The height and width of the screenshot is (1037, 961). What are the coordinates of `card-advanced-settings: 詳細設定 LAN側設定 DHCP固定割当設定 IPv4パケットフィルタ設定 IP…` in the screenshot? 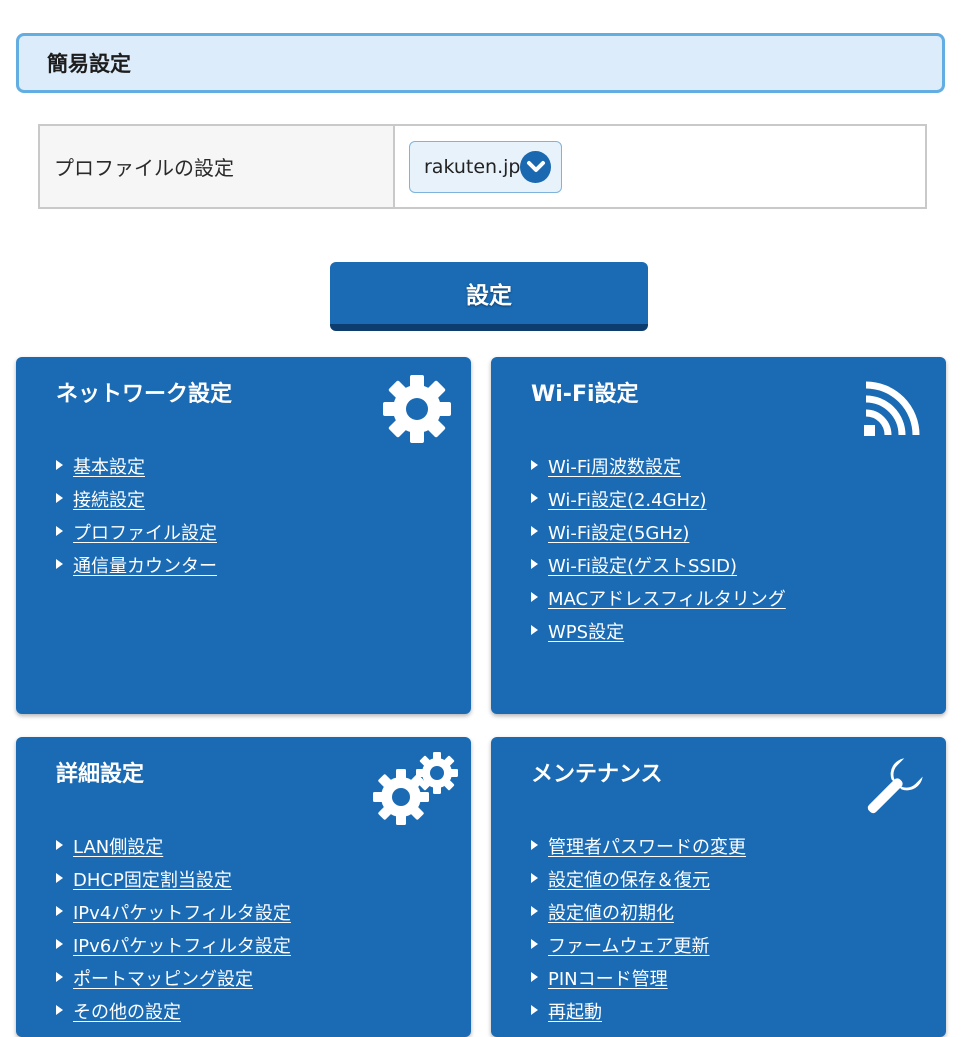 It's located at (243, 887).